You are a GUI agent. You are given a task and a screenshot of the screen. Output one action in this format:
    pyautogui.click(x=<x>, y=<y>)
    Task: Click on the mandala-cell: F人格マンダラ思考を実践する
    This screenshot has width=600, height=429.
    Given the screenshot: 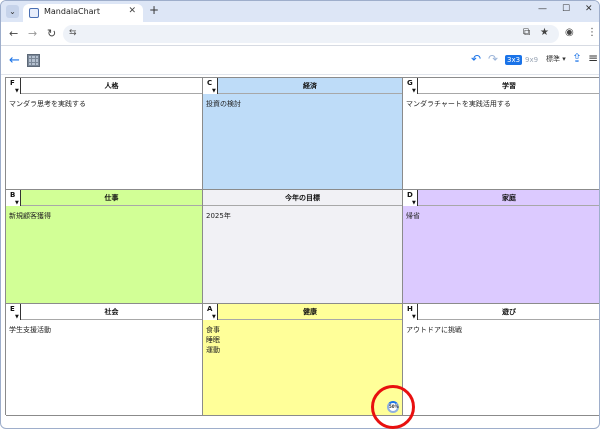 What is the action you would take?
    pyautogui.click(x=104, y=134)
    